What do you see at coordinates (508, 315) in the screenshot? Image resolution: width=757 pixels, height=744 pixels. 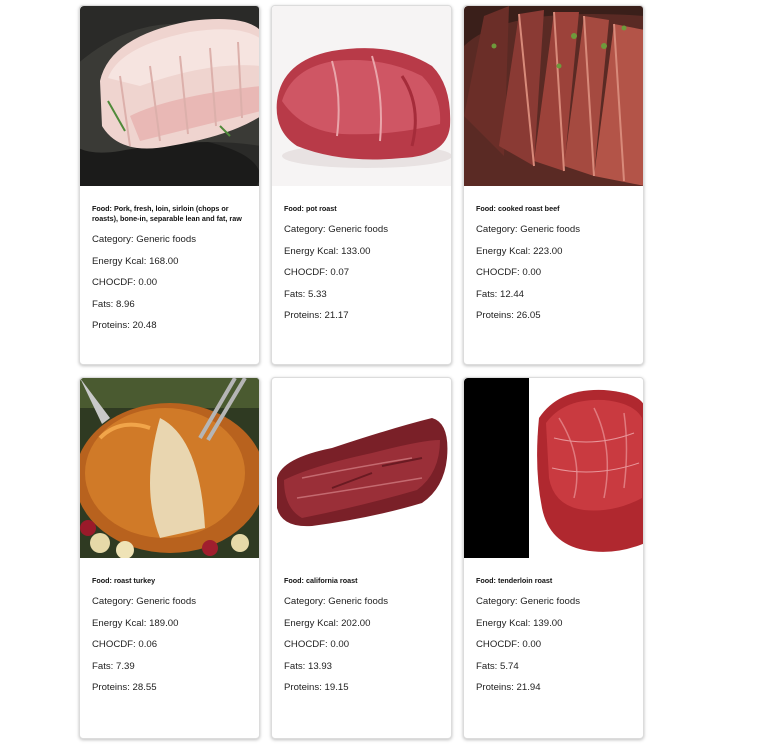 I see `proteins-field: Proteins: 26.05` at bounding box center [508, 315].